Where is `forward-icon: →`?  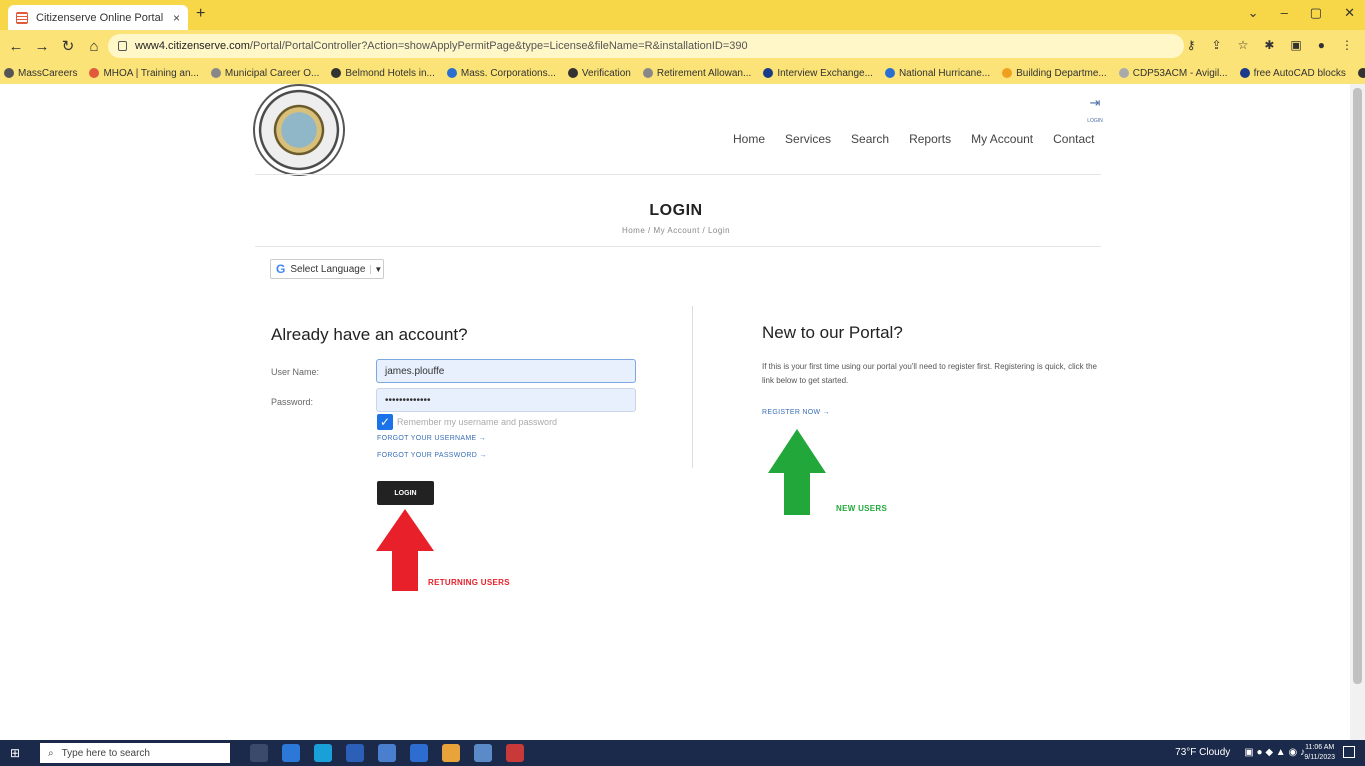
forward-icon: → is located at coordinates (42, 46).